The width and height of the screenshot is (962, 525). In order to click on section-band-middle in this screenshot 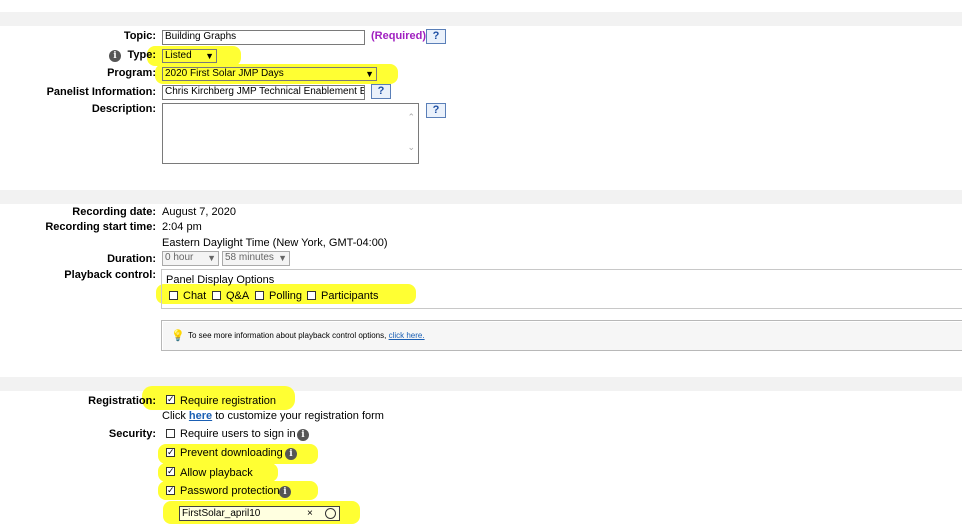, I will do `click(481, 197)`.